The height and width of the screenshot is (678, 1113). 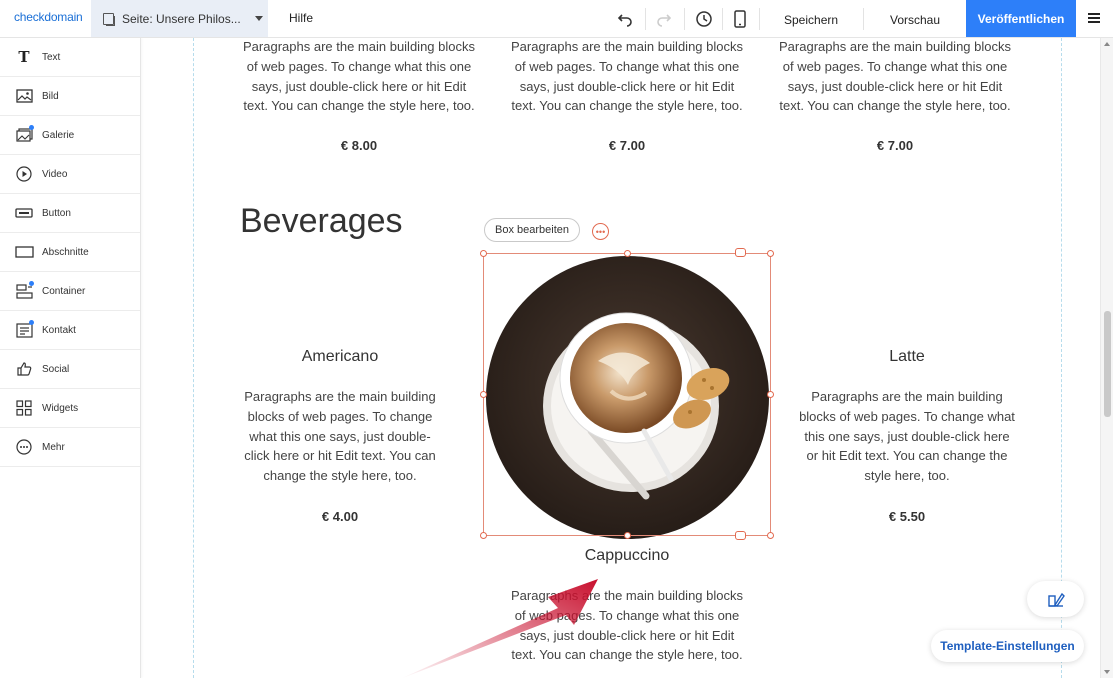 I want to click on sidebar-item-label: Social, so click(x=56, y=369).